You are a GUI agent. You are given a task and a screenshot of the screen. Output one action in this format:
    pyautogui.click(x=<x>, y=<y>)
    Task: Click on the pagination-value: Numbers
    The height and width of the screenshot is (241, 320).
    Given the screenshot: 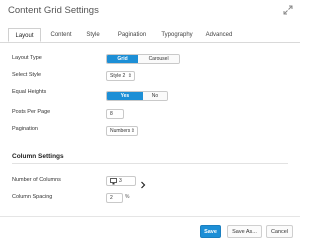 What is the action you would take?
    pyautogui.click(x=120, y=131)
    